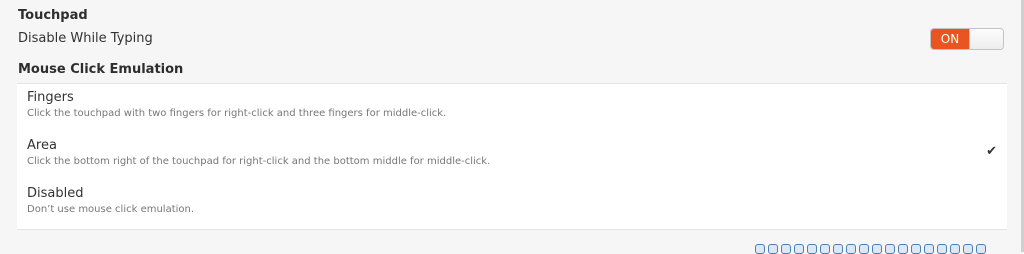  I want to click on disable-while-typing-toggle: ON, so click(967, 39).